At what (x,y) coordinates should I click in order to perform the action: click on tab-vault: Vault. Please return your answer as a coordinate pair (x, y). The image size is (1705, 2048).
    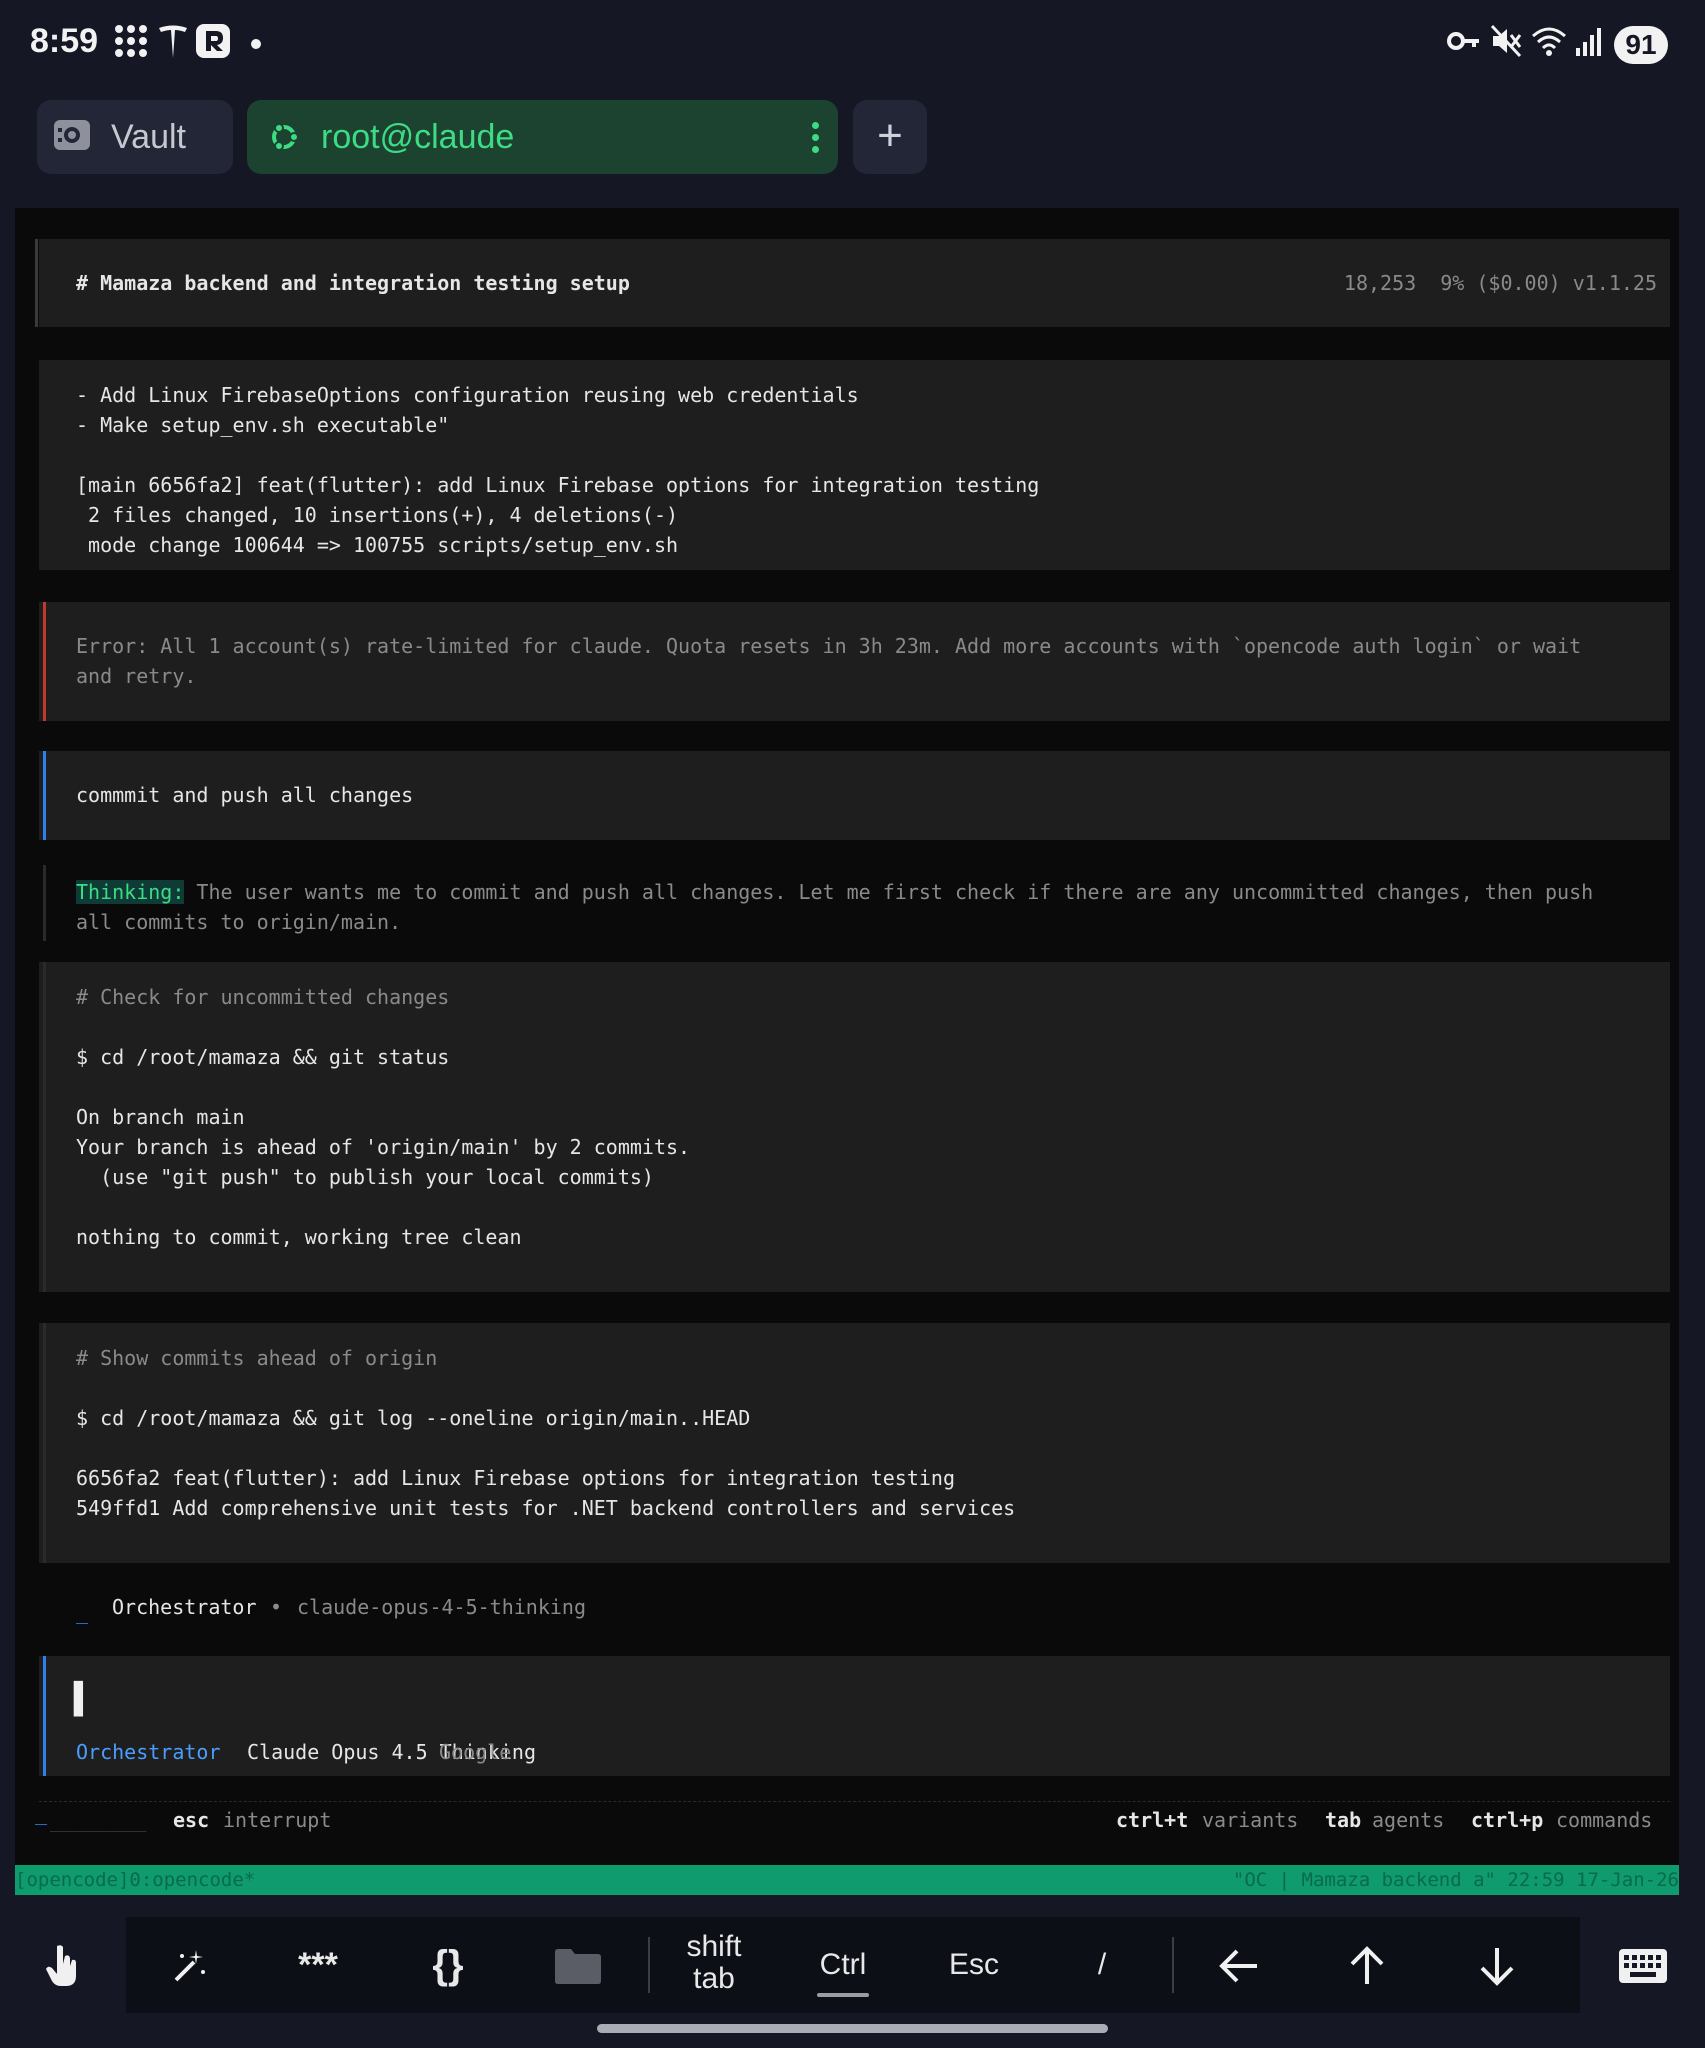
    Looking at the image, I should click on (135, 137).